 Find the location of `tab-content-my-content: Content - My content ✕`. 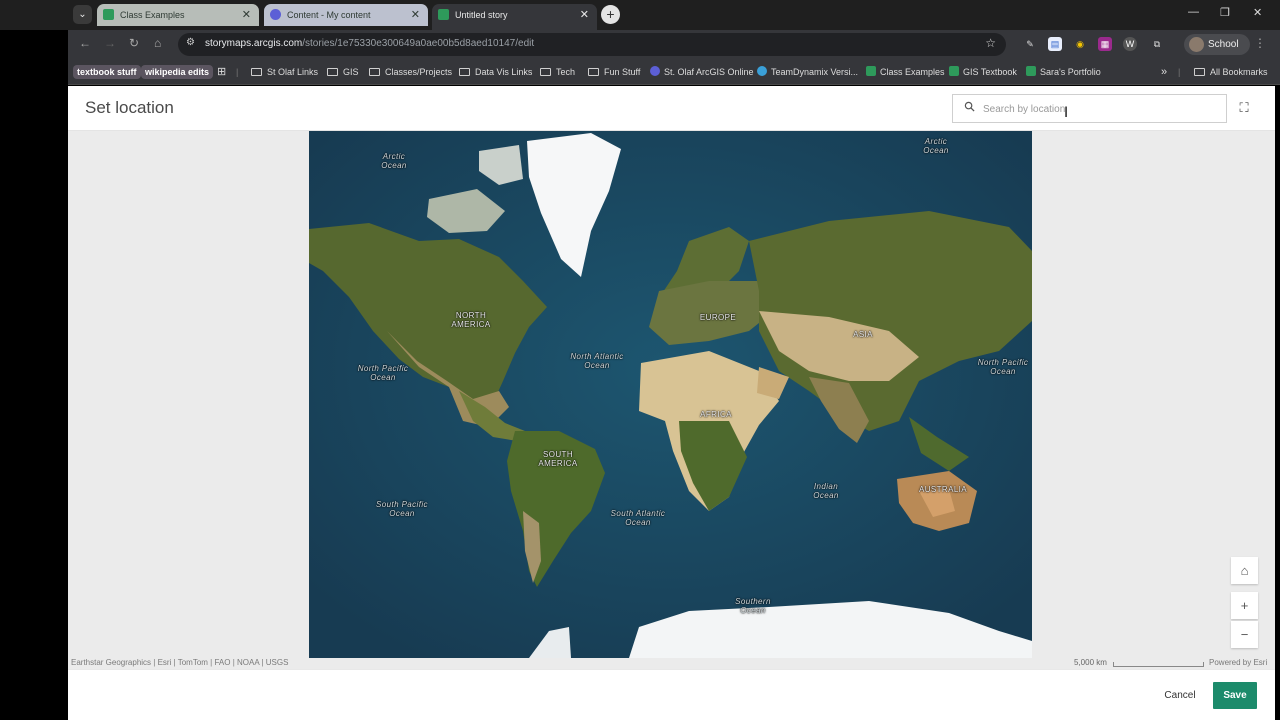

tab-content-my-content: Content - My content ✕ is located at coordinates (346, 15).